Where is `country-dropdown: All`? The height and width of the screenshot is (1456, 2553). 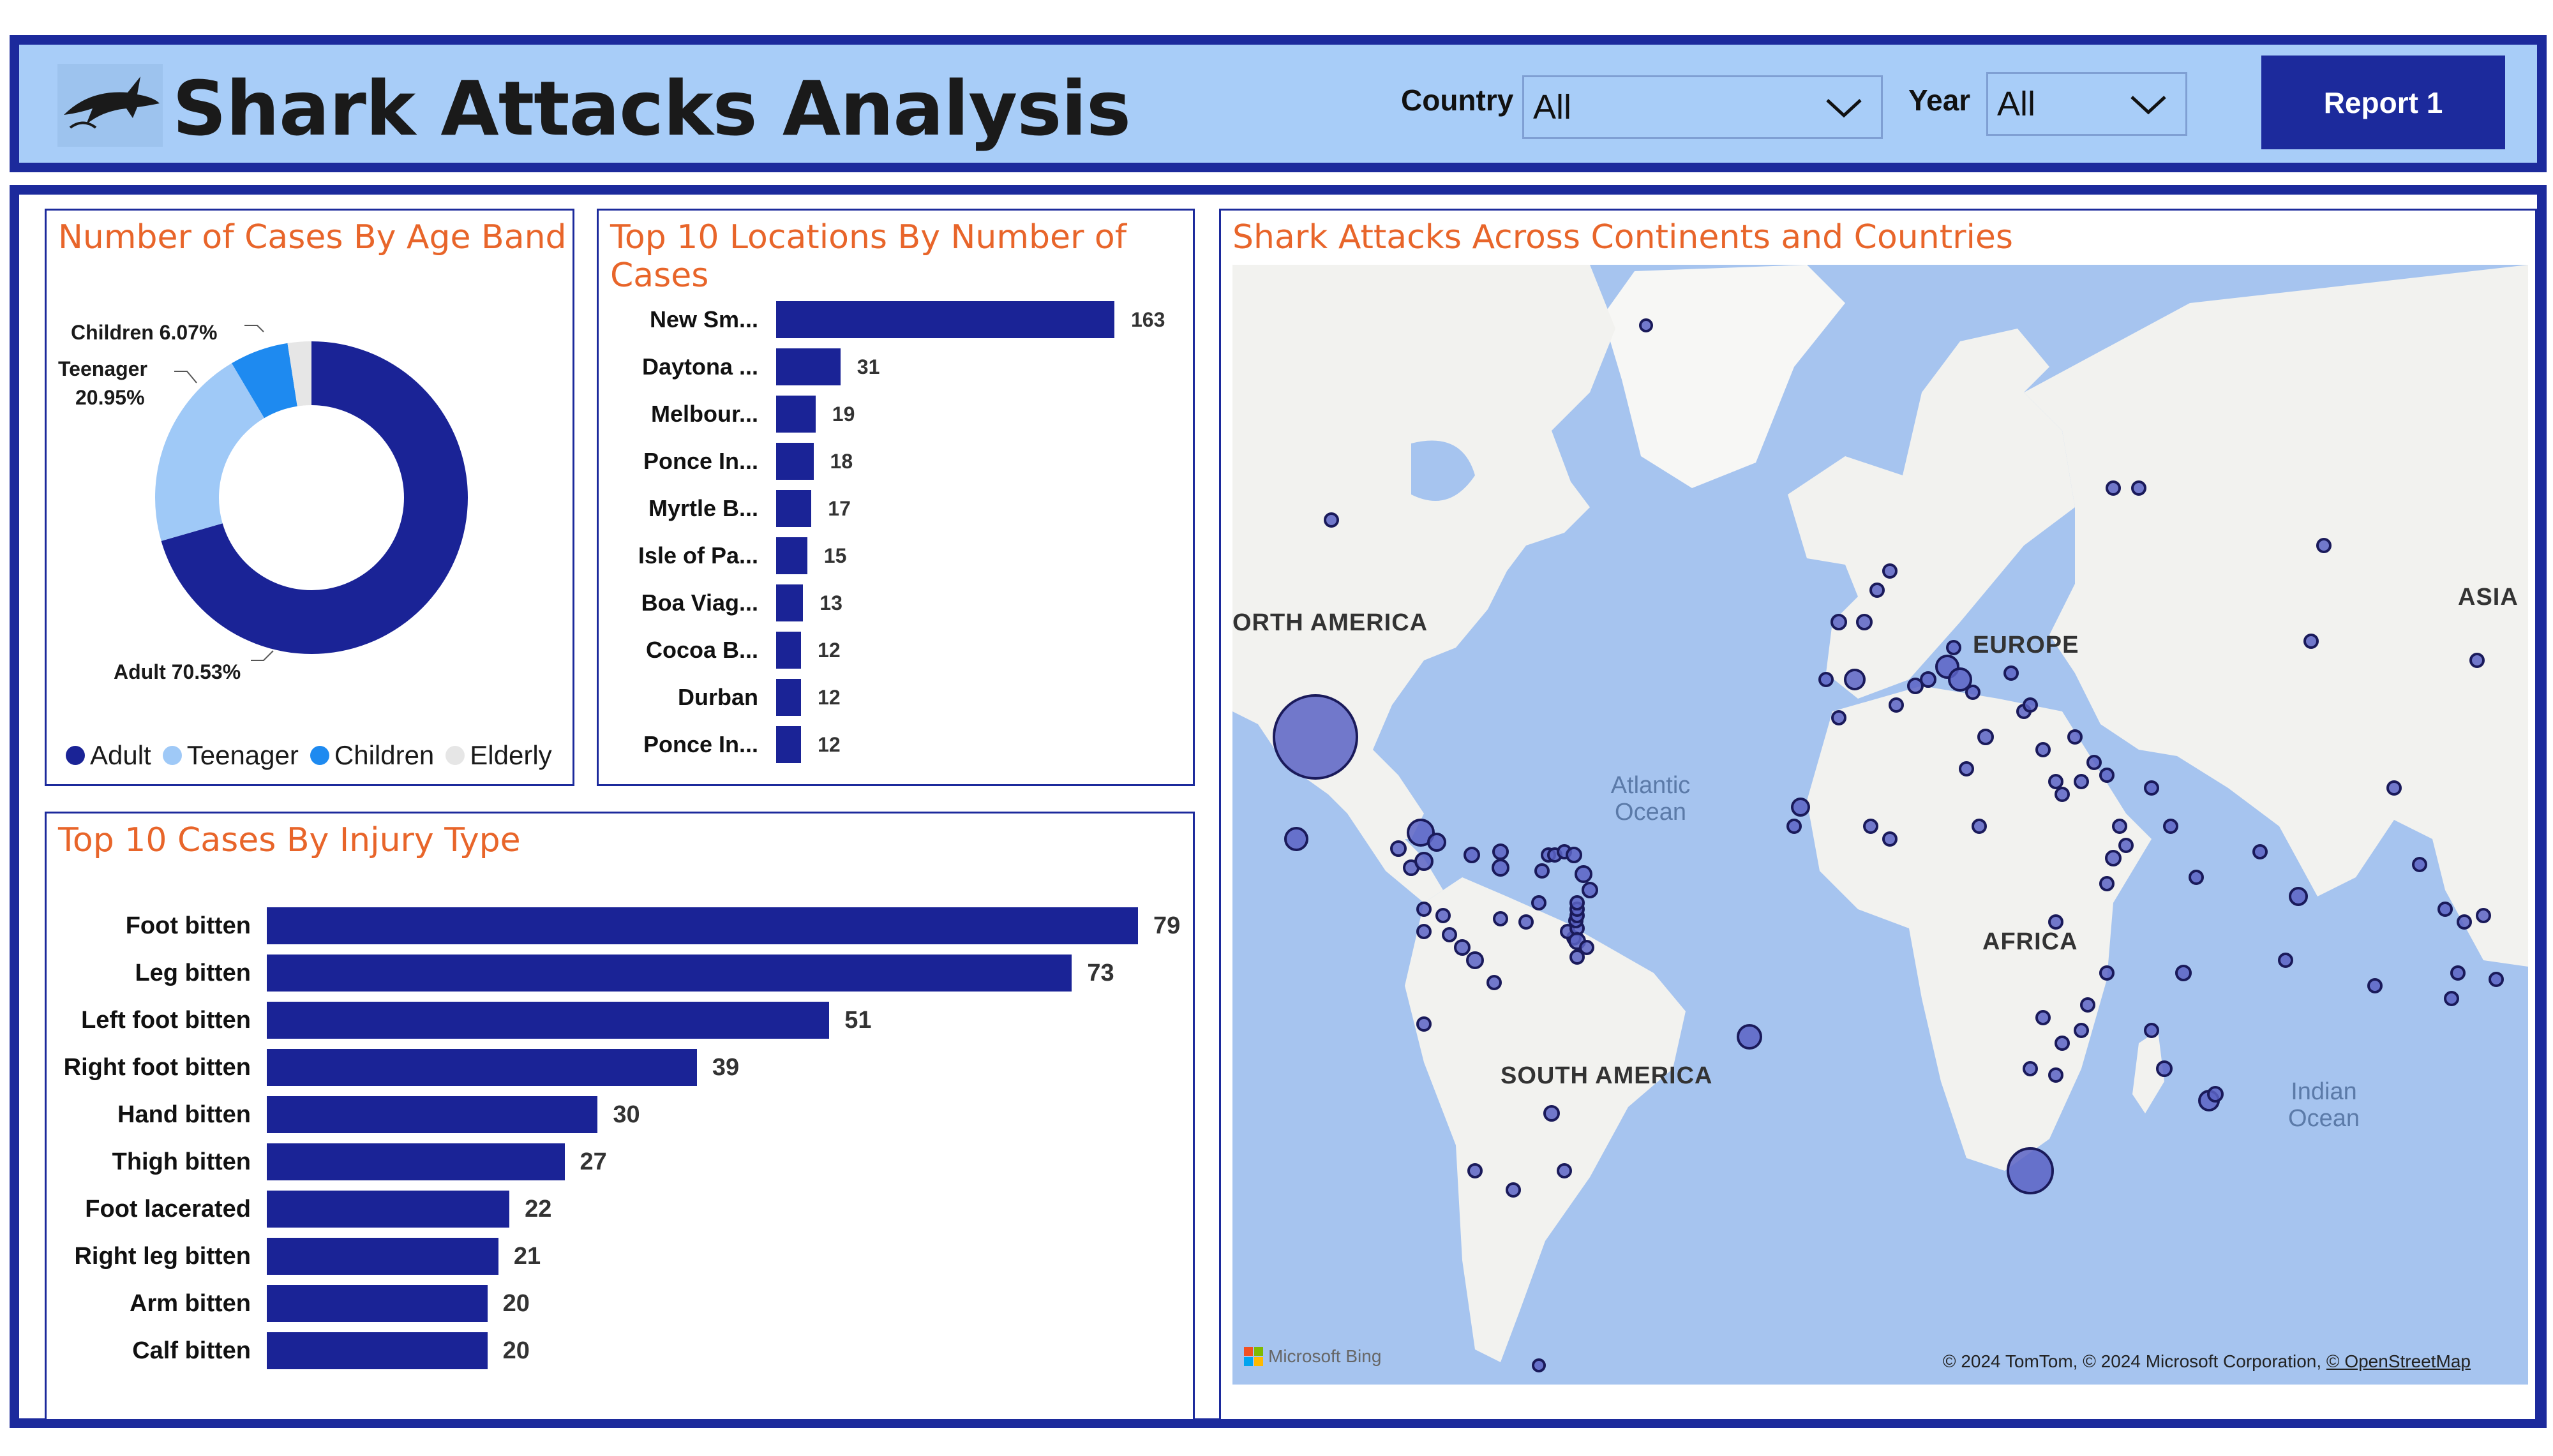 country-dropdown: All is located at coordinates (1702, 107).